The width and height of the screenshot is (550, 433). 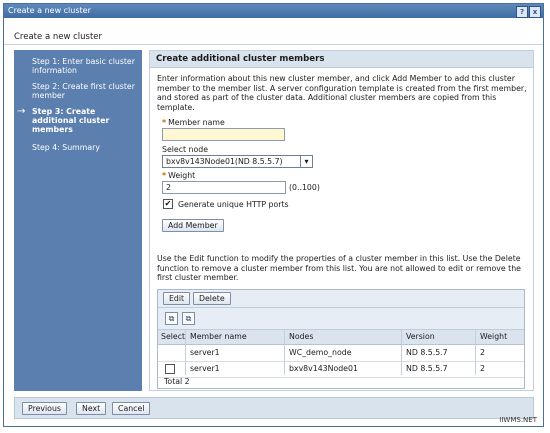 What do you see at coordinates (223, 134) in the screenshot?
I see `member-name-input` at bounding box center [223, 134].